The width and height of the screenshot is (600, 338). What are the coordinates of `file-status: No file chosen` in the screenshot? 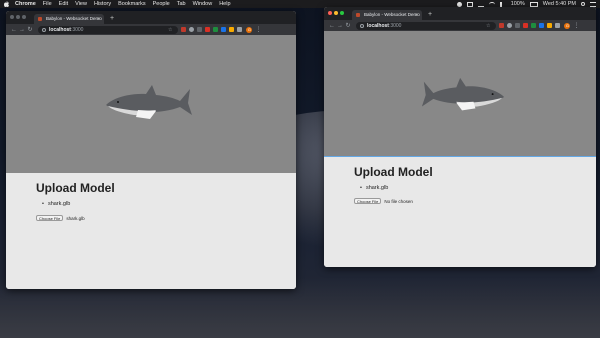 It's located at (398, 201).